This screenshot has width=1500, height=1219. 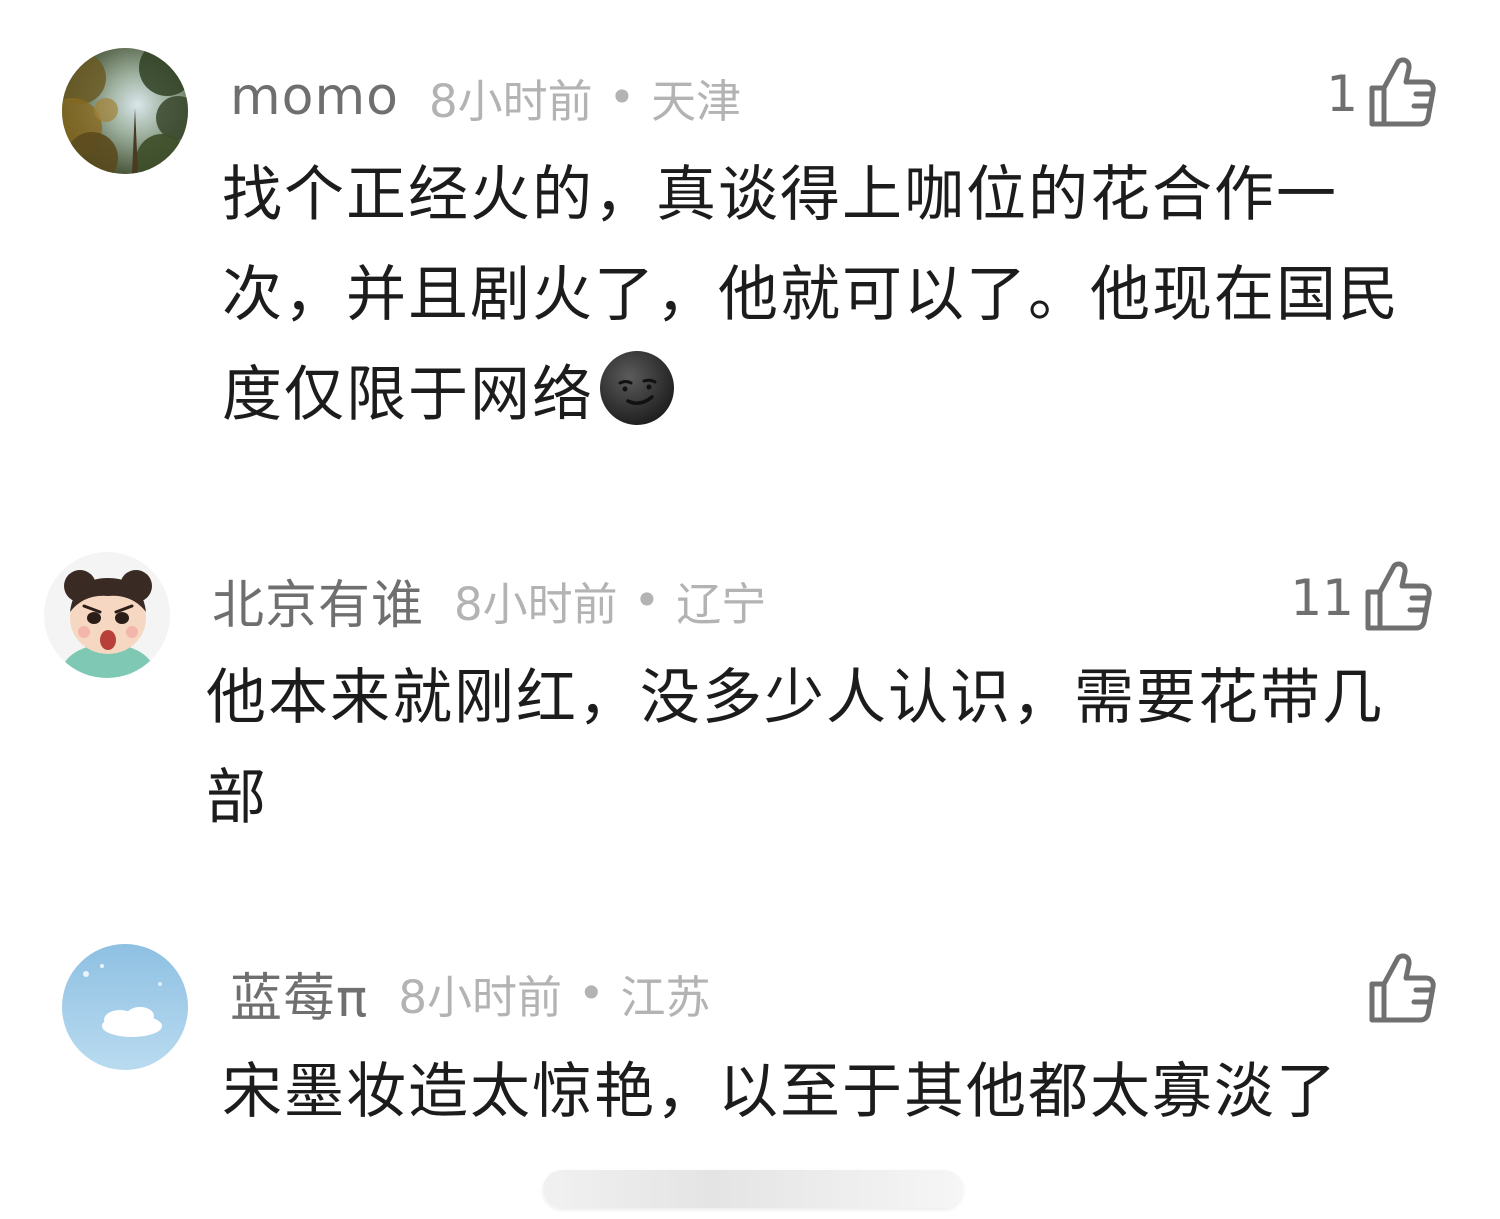 I want to click on like-button, so click(x=1336, y=990).